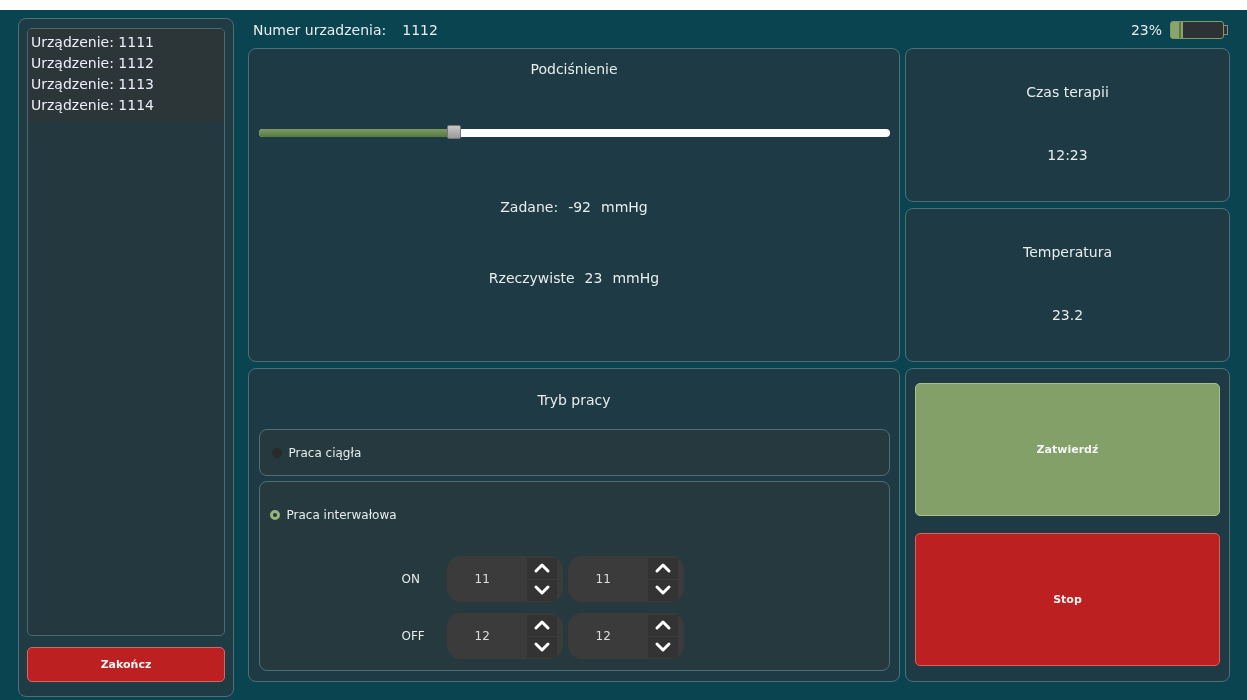  I want to click on device-item: Urządzenie: 1112, so click(127, 63).